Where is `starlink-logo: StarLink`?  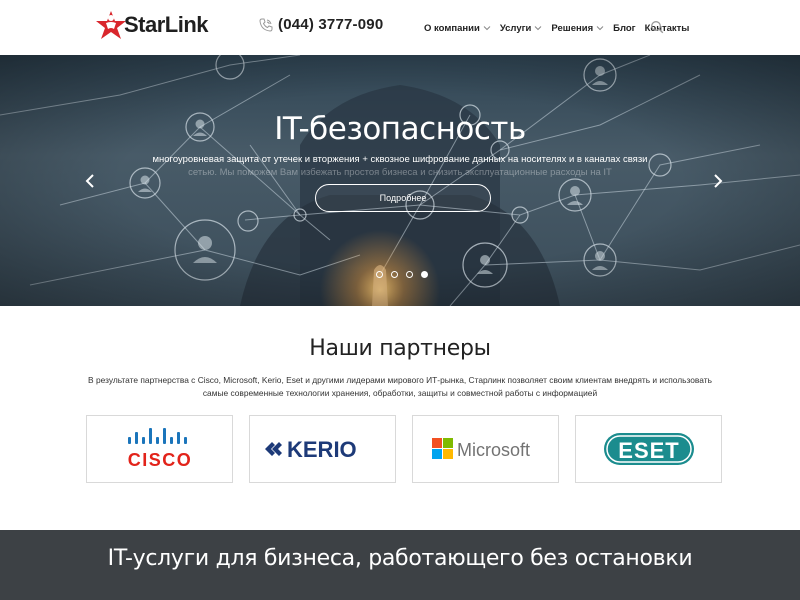
starlink-logo: StarLink is located at coordinates (151, 25).